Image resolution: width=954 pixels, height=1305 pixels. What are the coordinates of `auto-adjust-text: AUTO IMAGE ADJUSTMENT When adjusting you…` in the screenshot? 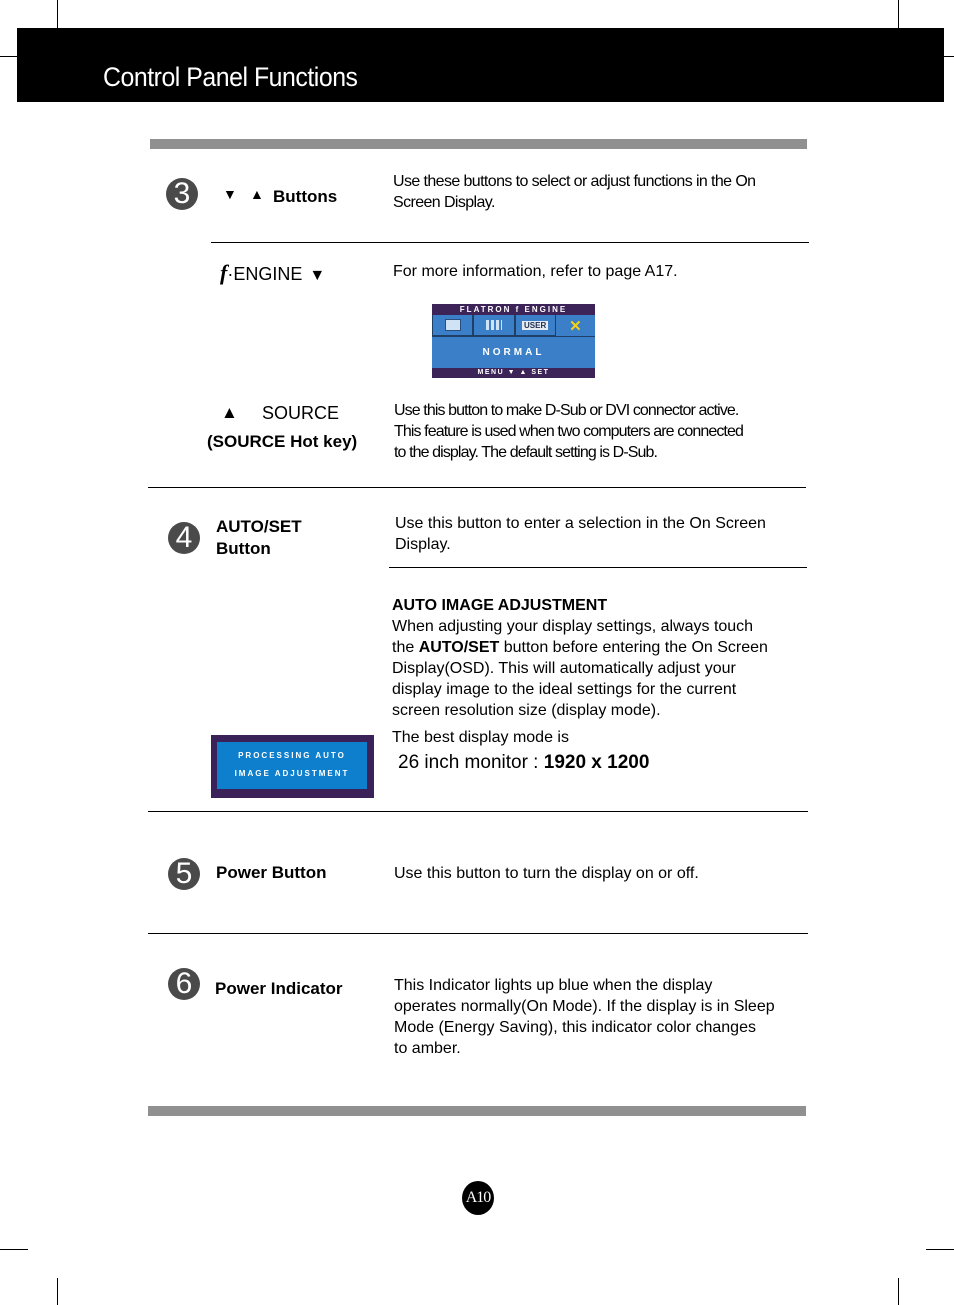 It's located at (580, 658).